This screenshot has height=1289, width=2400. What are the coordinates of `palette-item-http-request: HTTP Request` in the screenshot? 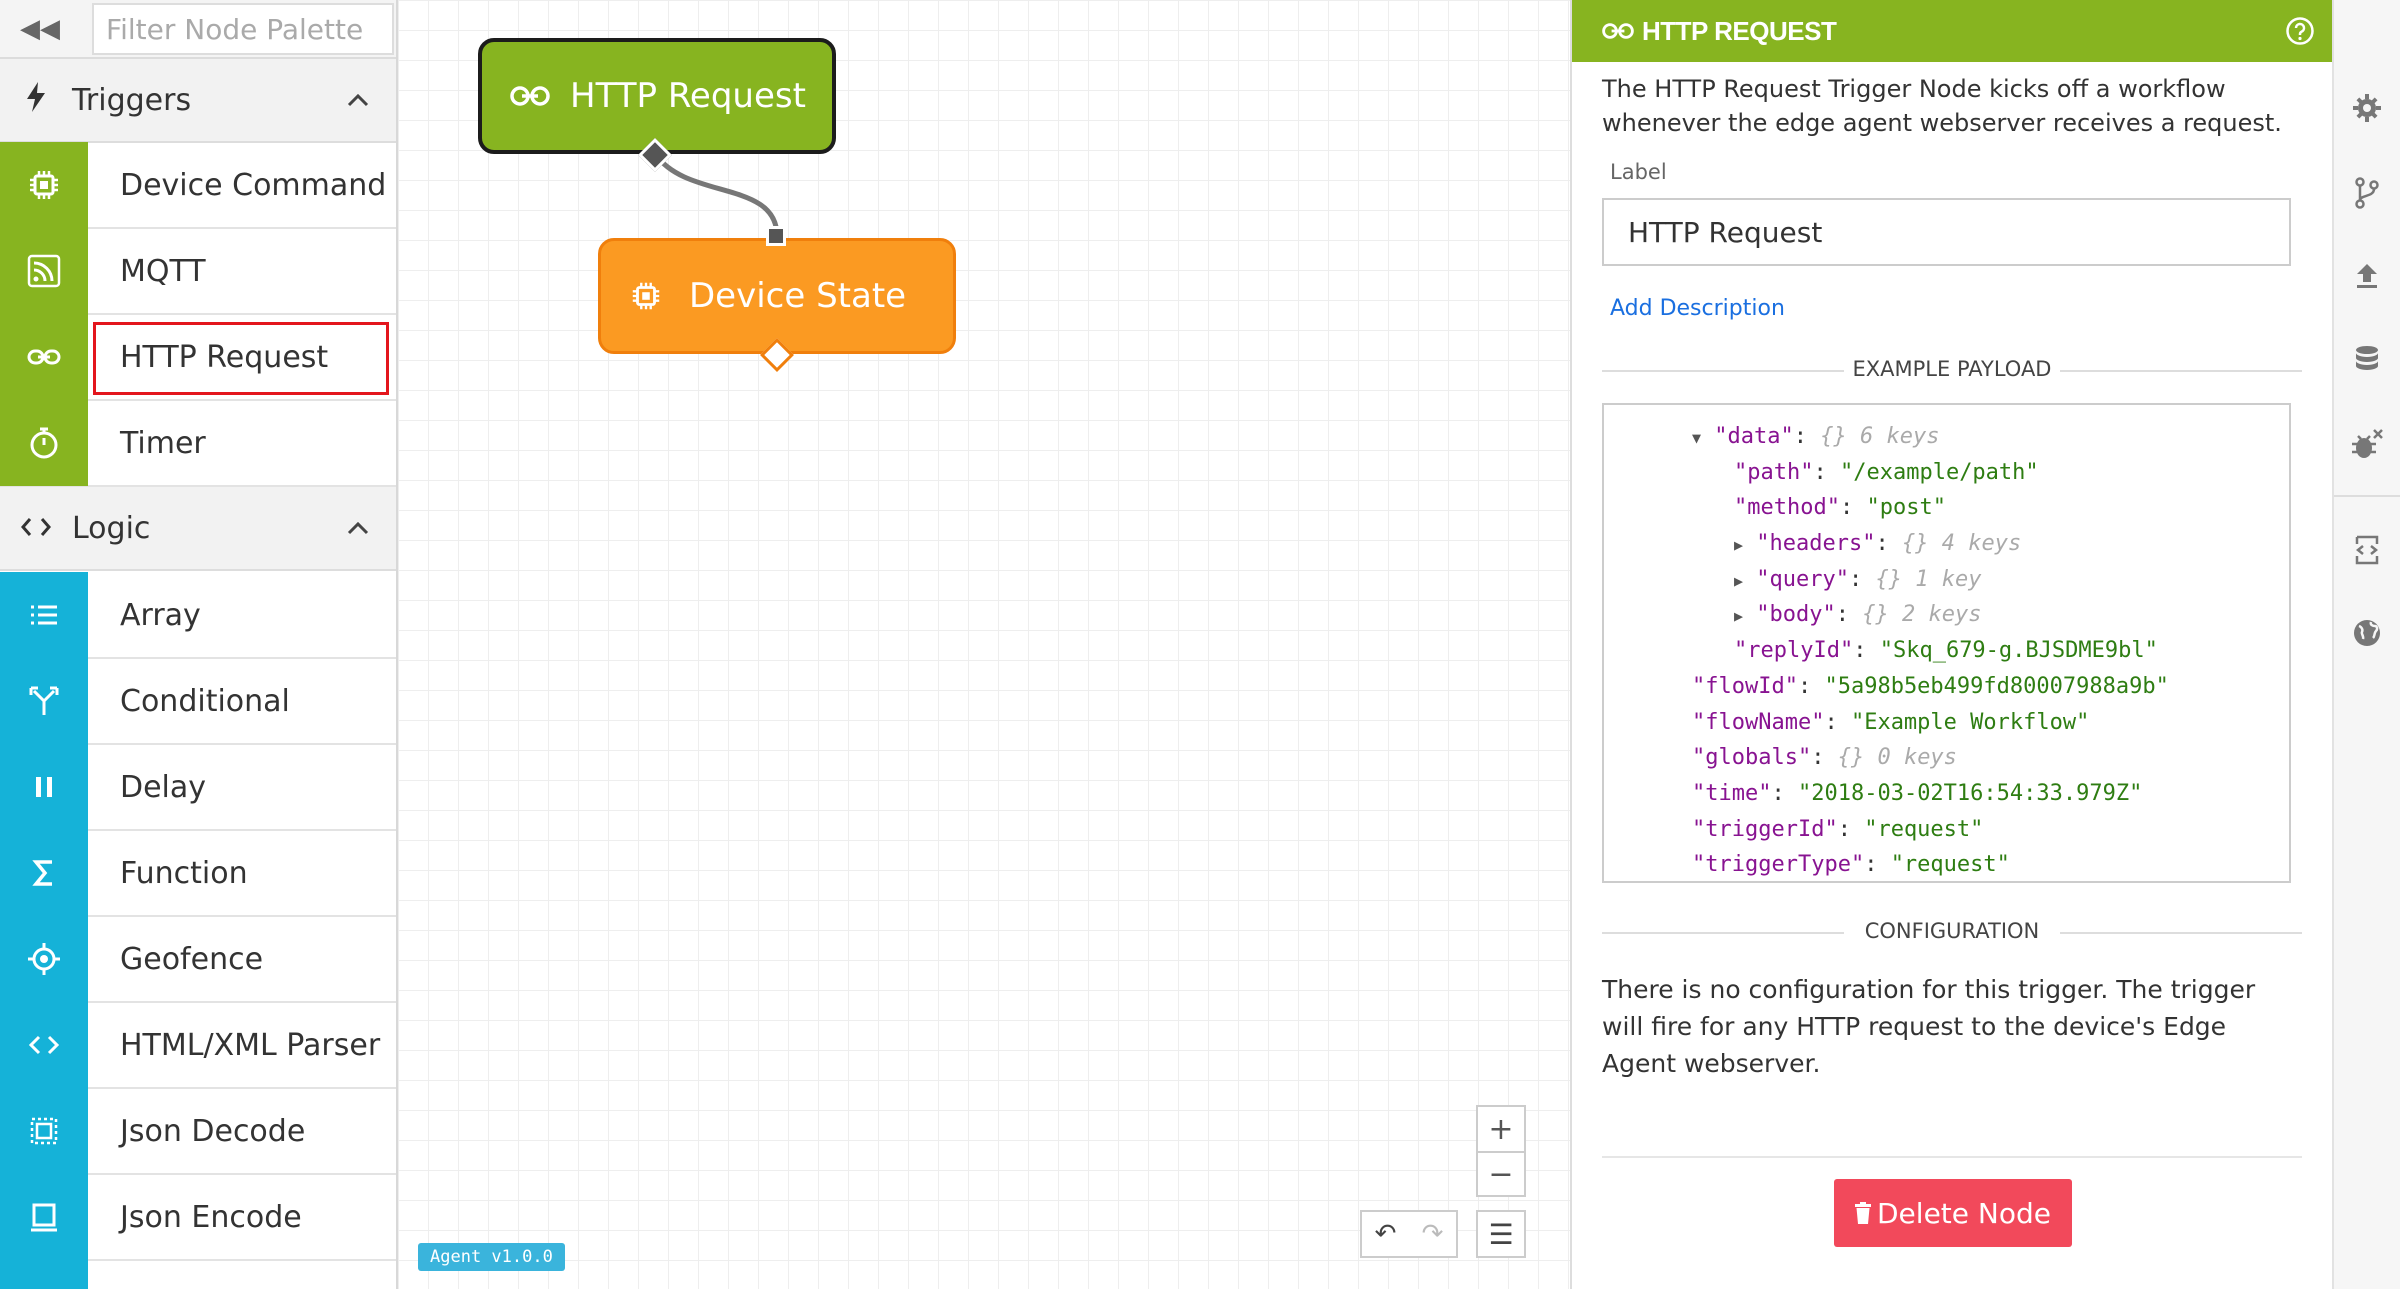 It's located at (198, 357).